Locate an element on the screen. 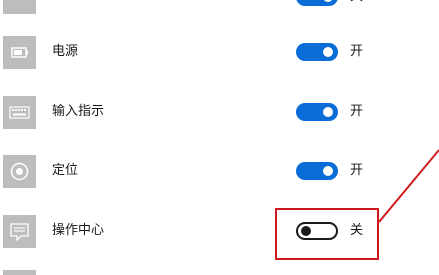 The height and width of the screenshot is (275, 439). power-toggle is located at coordinates (317, 52).